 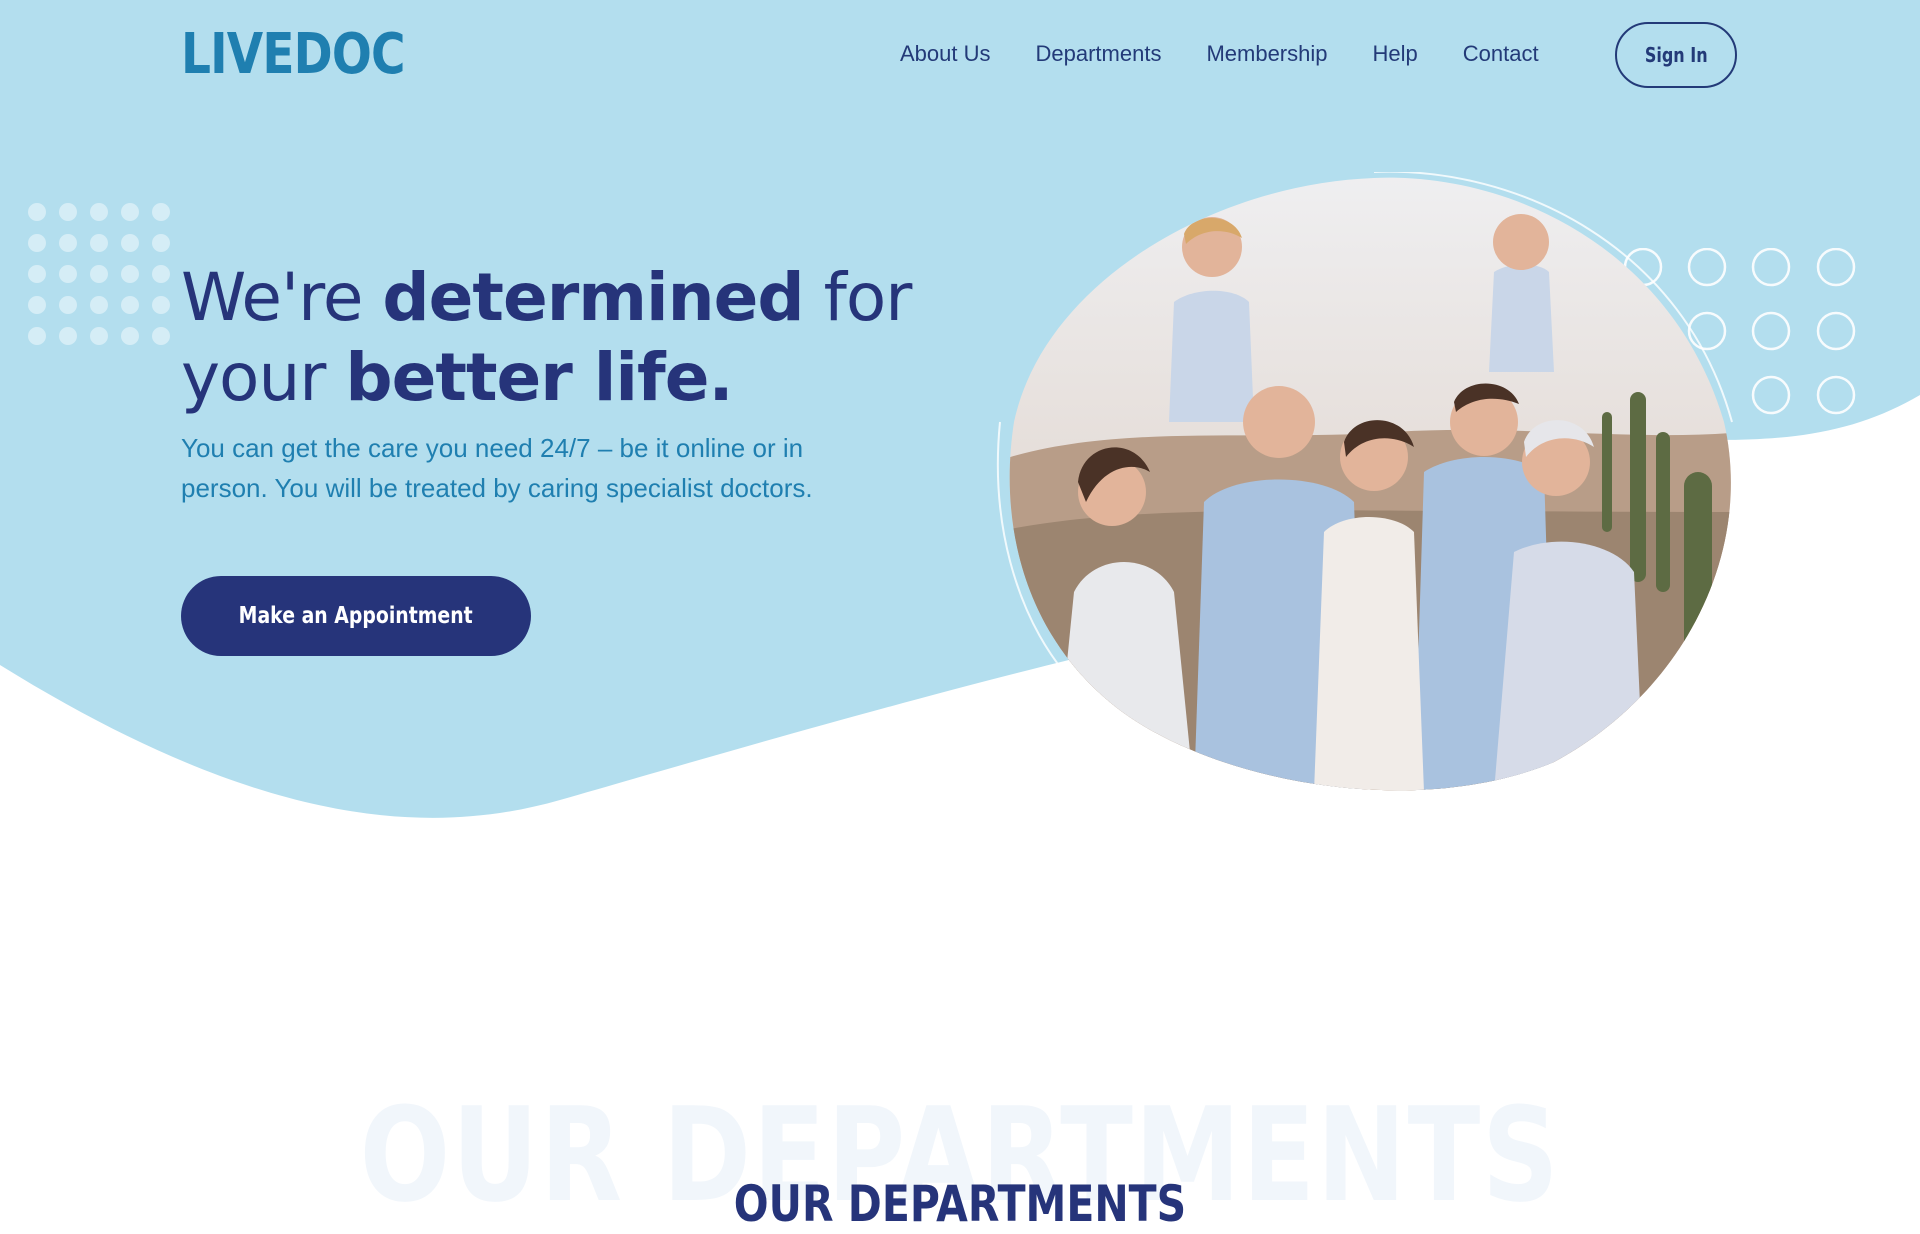 I want to click on nav-link-about-us: About Us, so click(x=945, y=54).